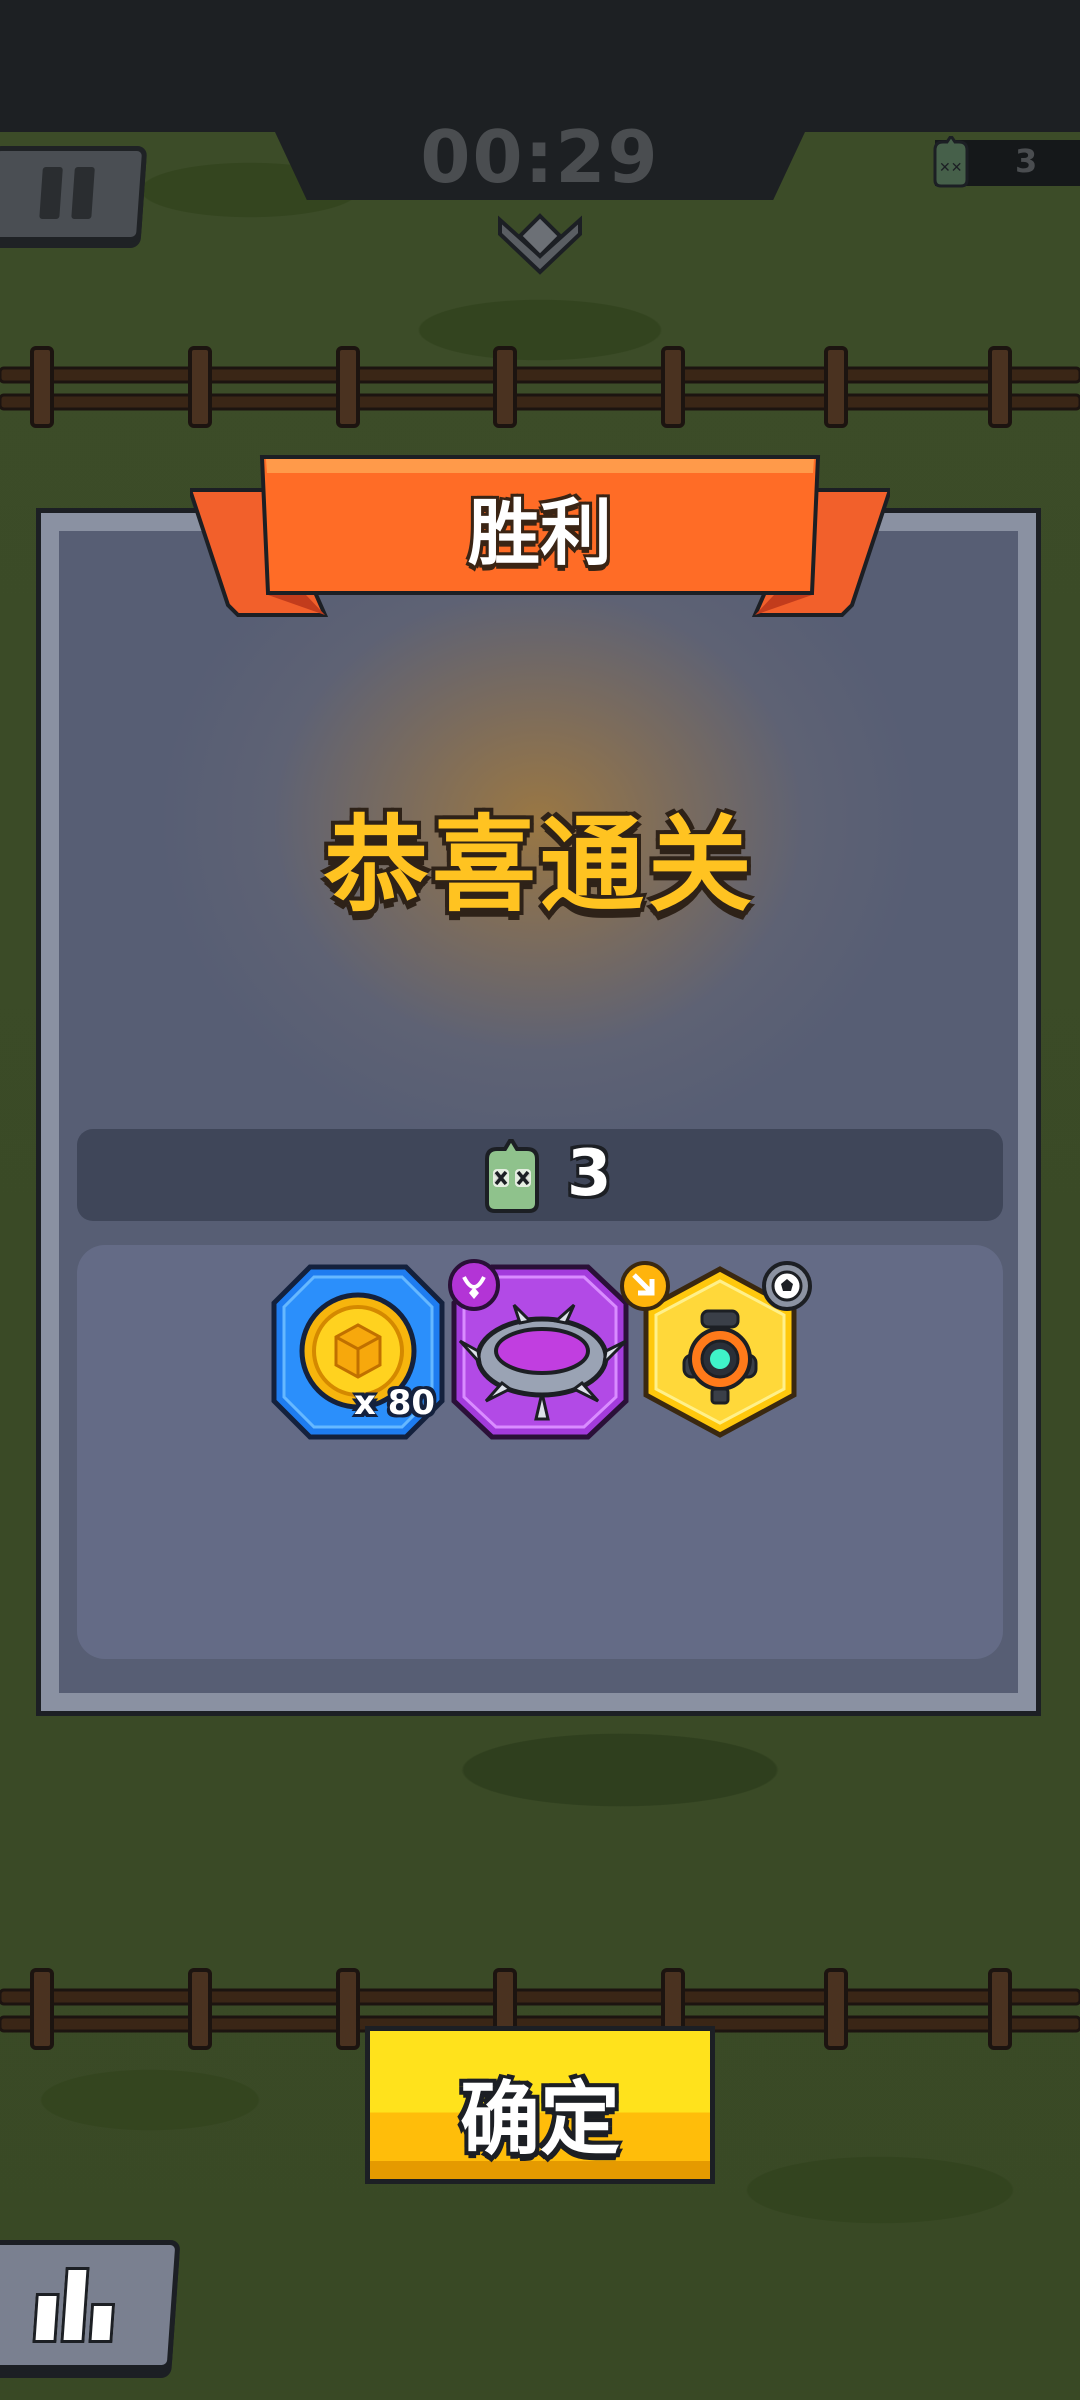 The height and width of the screenshot is (2400, 1080). I want to click on zombie-head-icon, so click(512, 1176).